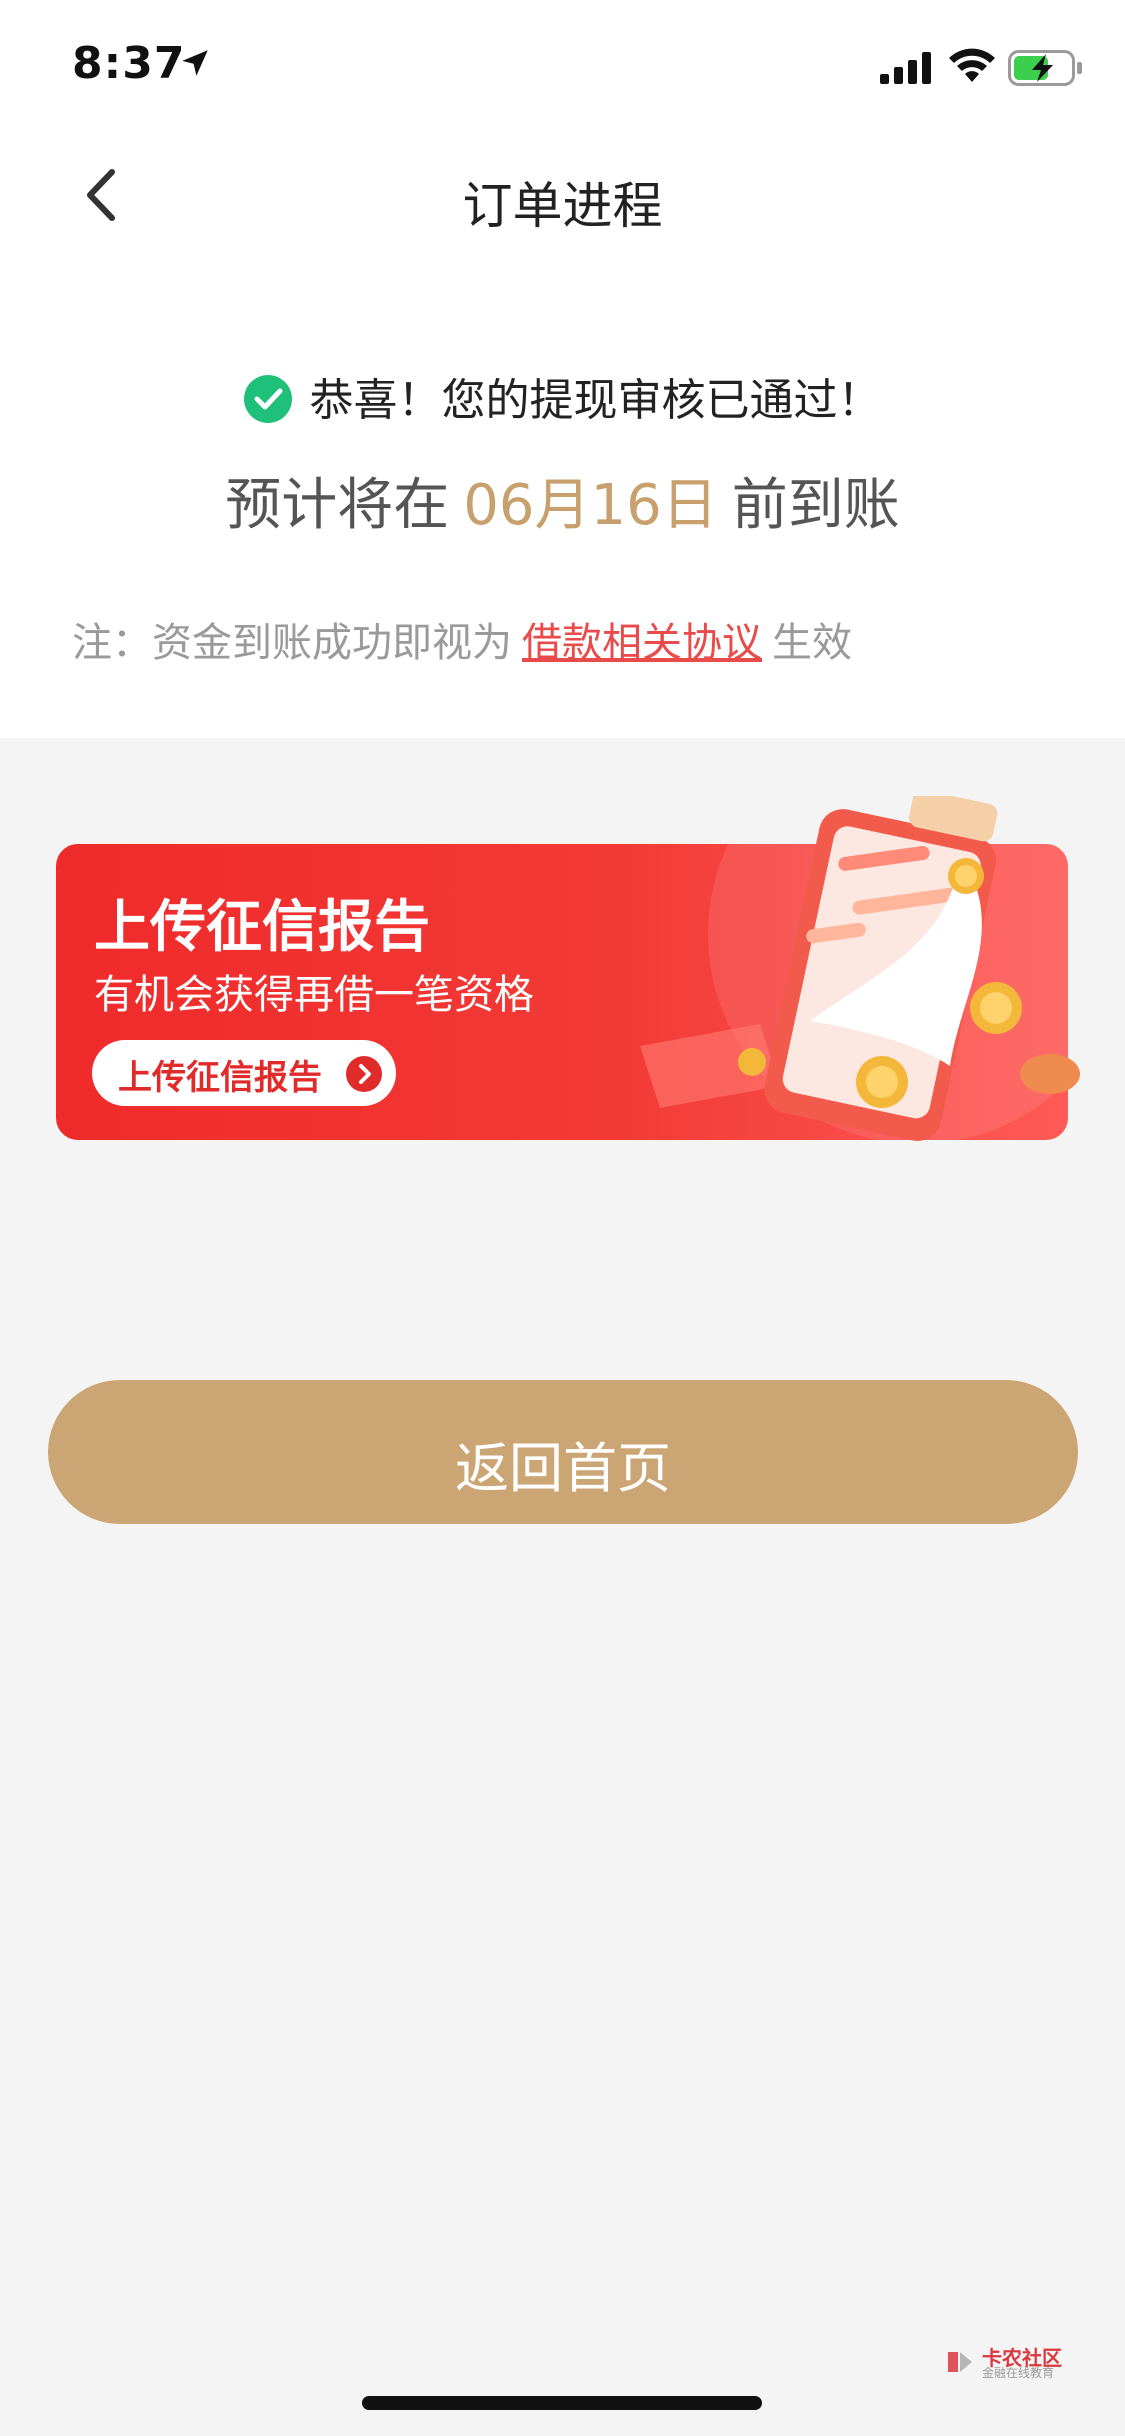 Image resolution: width=1125 pixels, height=2436 pixels. I want to click on success-check-icon, so click(267, 399).